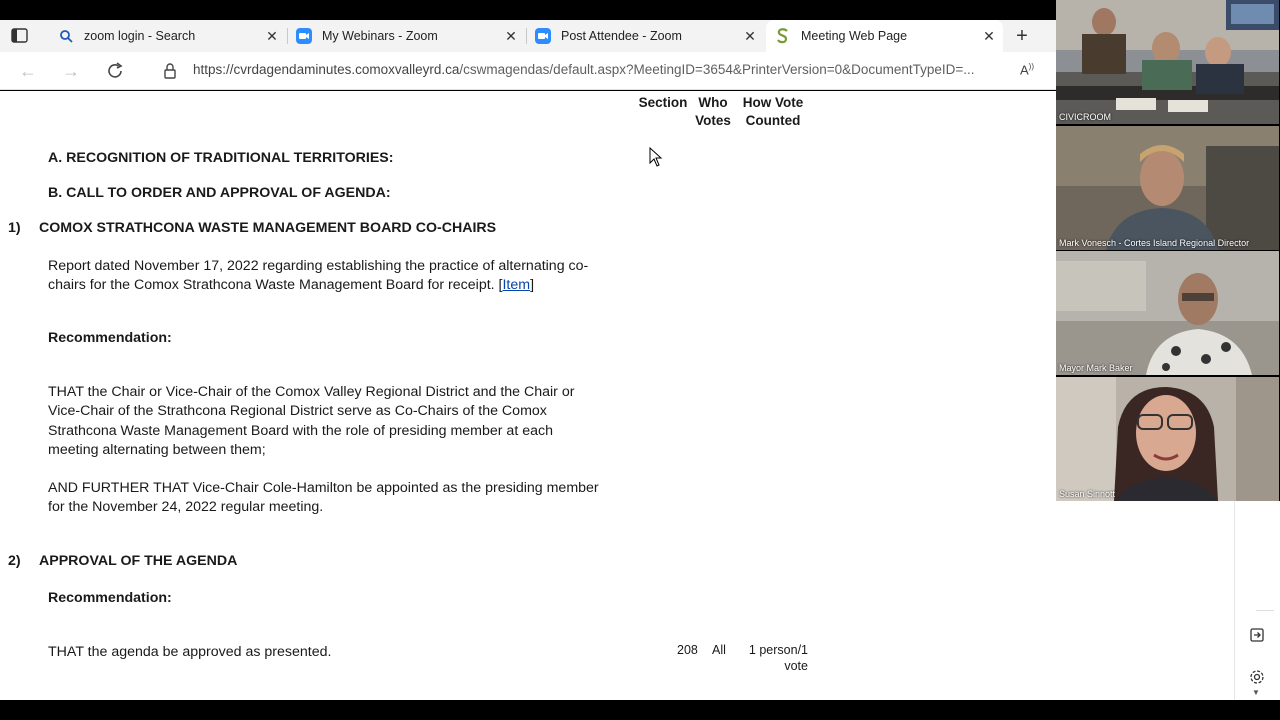 This screenshot has height=720, width=1280. What do you see at coordinates (219, 193) in the screenshot?
I see `heading-call-to-order: B. CALL TO ORDER AND APPROVAL OF AGENDA:` at bounding box center [219, 193].